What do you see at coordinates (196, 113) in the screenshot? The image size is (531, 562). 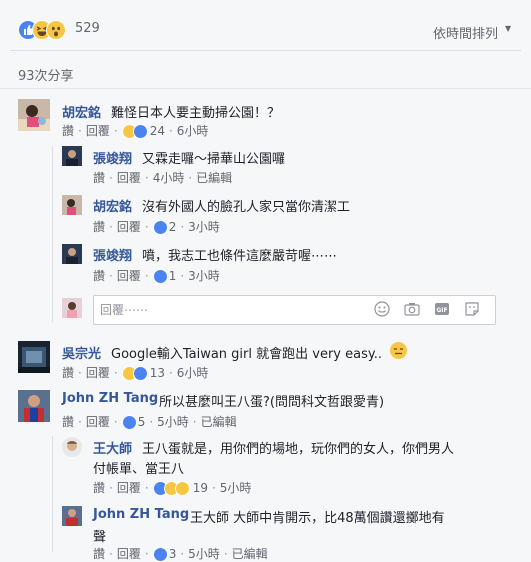 I see `comment-text: 難怪日本人要主動掃公園！？` at bounding box center [196, 113].